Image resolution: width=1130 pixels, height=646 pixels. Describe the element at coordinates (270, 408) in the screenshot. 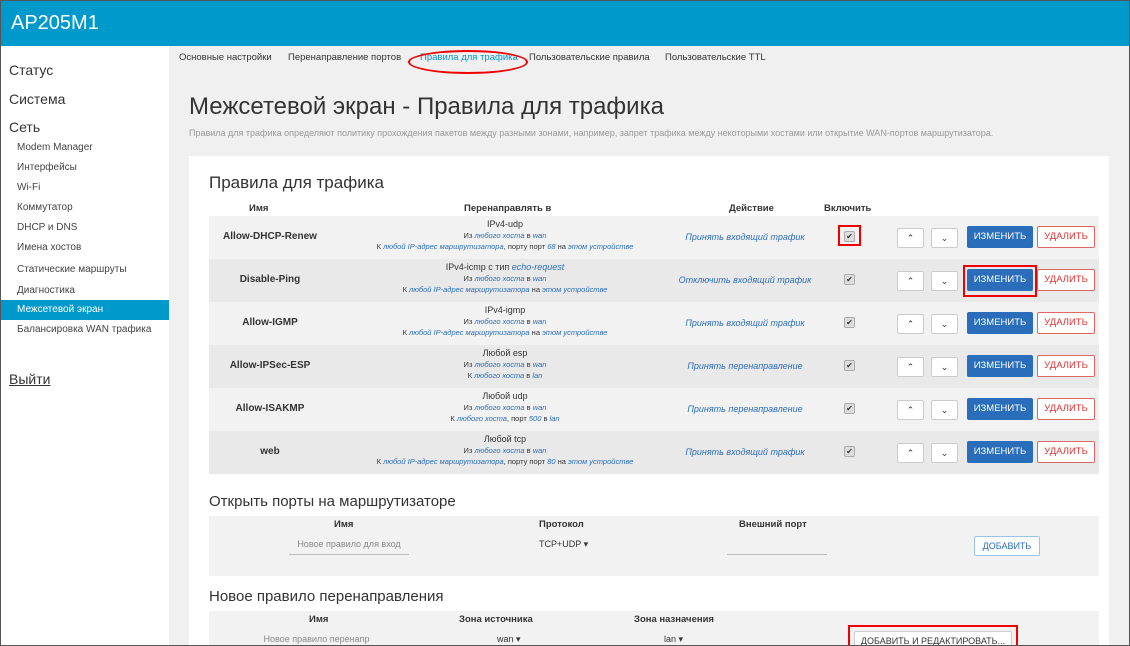

I see `rule-name: Allow-ISAKMP` at that location.